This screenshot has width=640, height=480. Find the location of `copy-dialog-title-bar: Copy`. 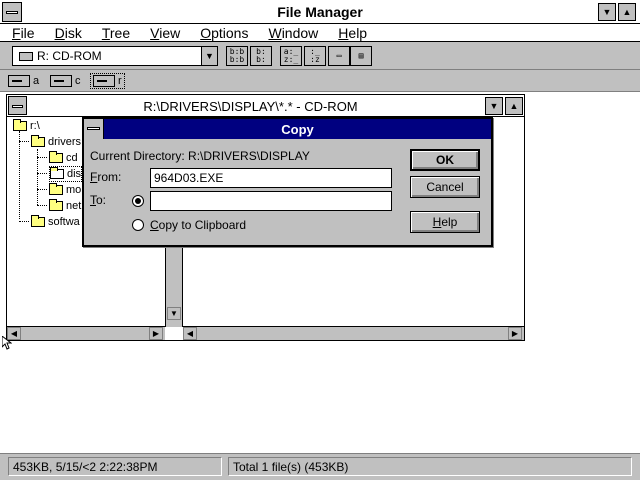

copy-dialog-title-bar: Copy is located at coordinates (287, 129).